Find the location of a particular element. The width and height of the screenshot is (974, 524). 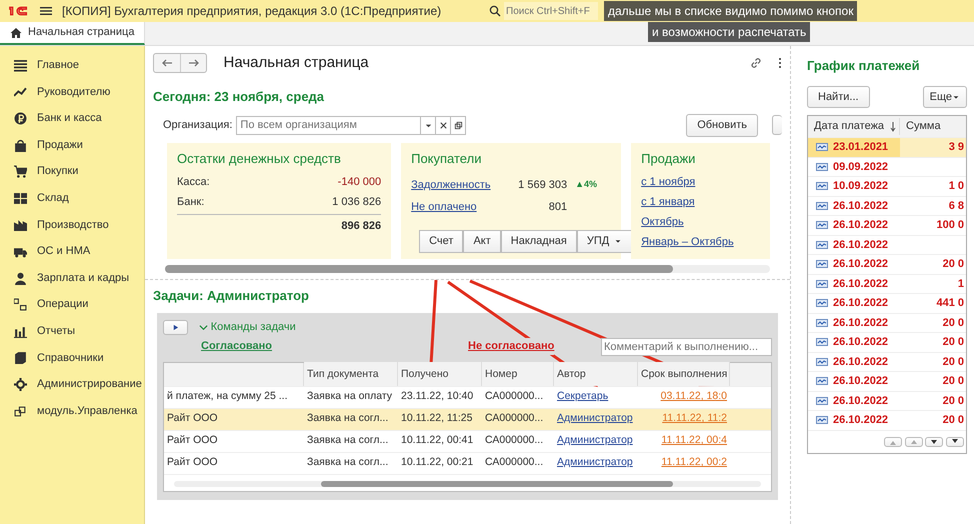

total-value: 896 826 is located at coordinates (279, 224).